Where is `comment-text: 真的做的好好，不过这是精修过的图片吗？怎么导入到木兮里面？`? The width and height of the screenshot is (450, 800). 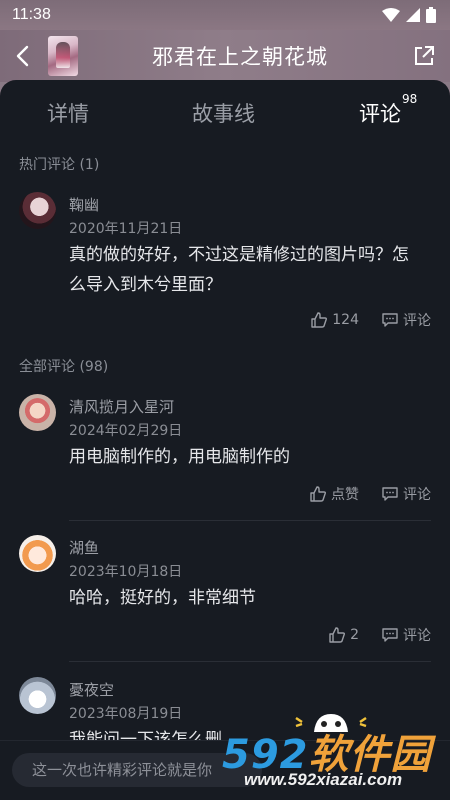
comment-text: 真的做的好好，不过这是精修过的图片吗？怎么导入到木兮里面？ is located at coordinates (239, 270).